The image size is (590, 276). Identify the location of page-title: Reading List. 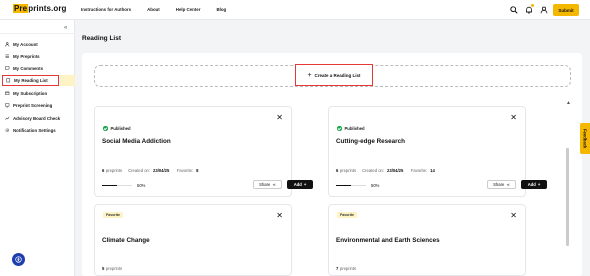
(102, 38).